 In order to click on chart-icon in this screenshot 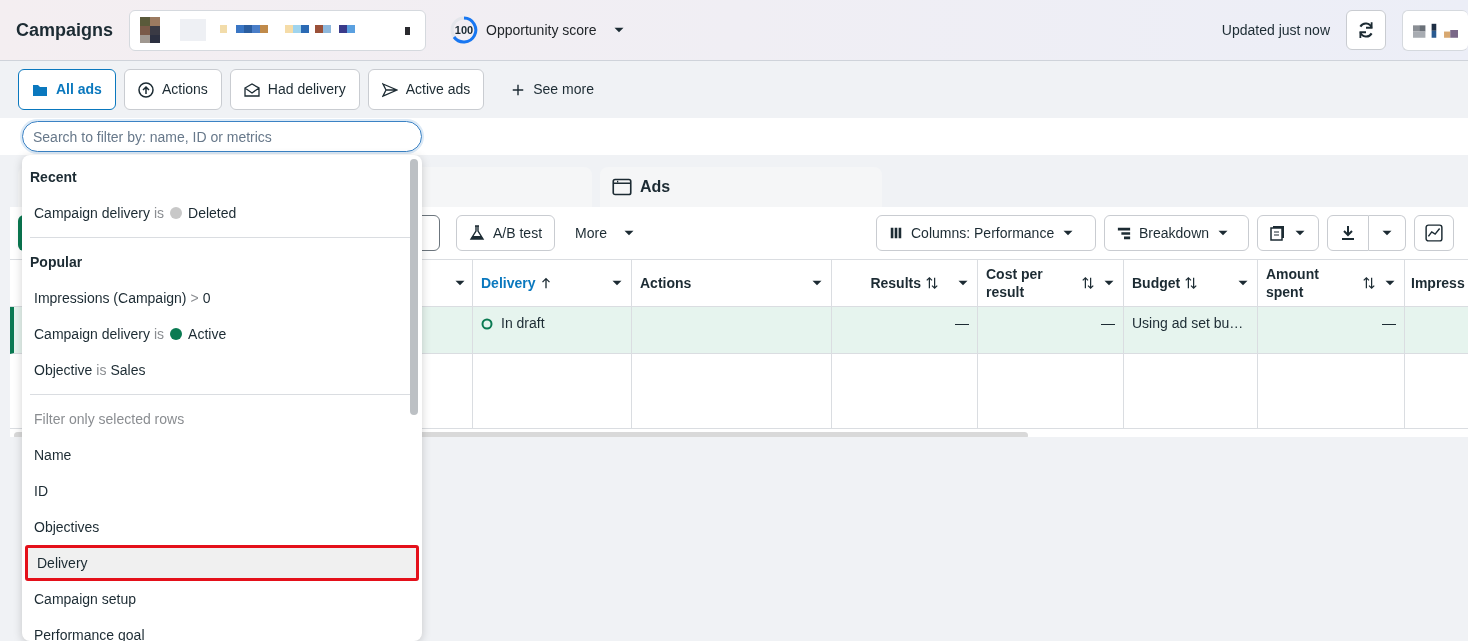, I will do `click(1434, 233)`.